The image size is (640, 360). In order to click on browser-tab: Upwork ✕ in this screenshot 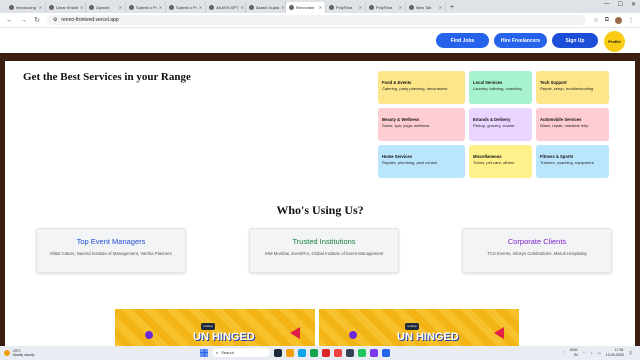, I will do `click(106, 7)`.